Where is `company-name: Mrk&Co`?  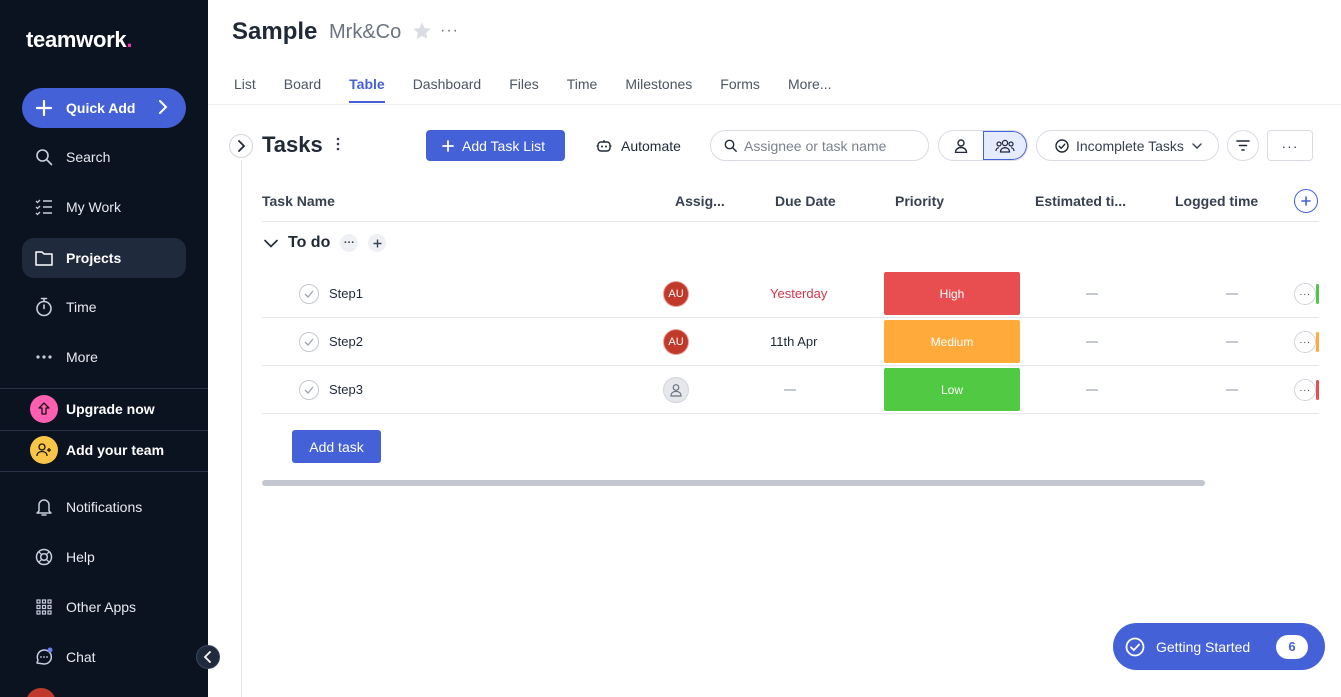 company-name: Mrk&Co is located at coordinates (365, 32).